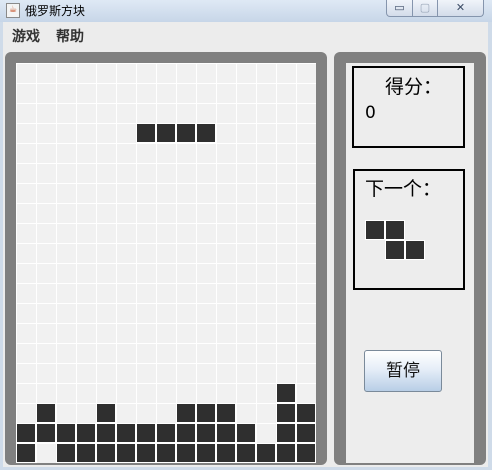  What do you see at coordinates (409, 229) in the screenshot?
I see `next-piece-box: 下一个：` at bounding box center [409, 229].